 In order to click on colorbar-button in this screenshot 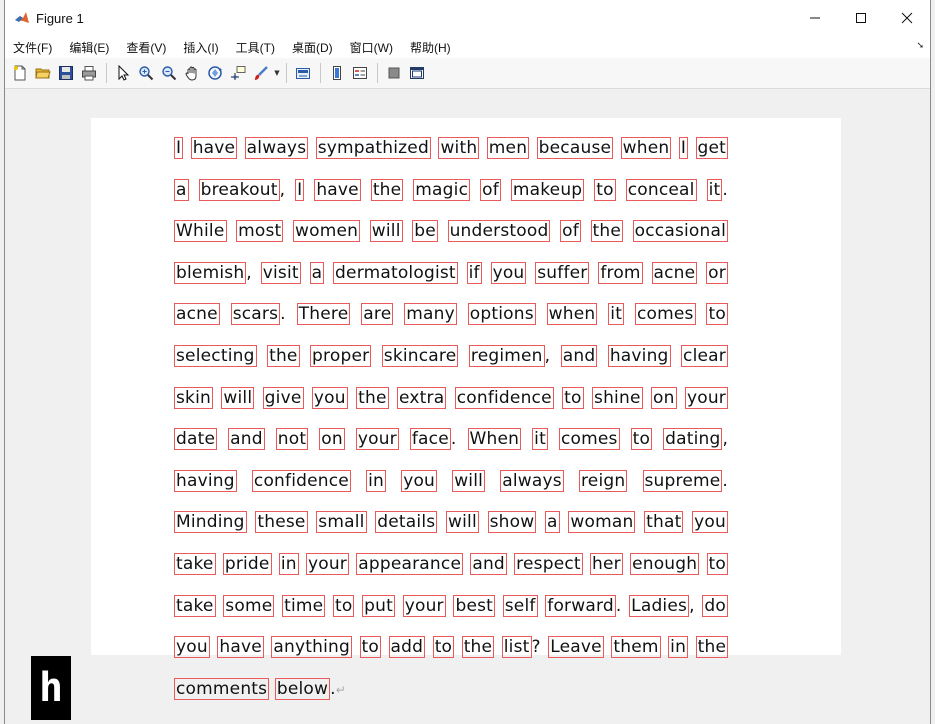, I will do `click(337, 73)`.